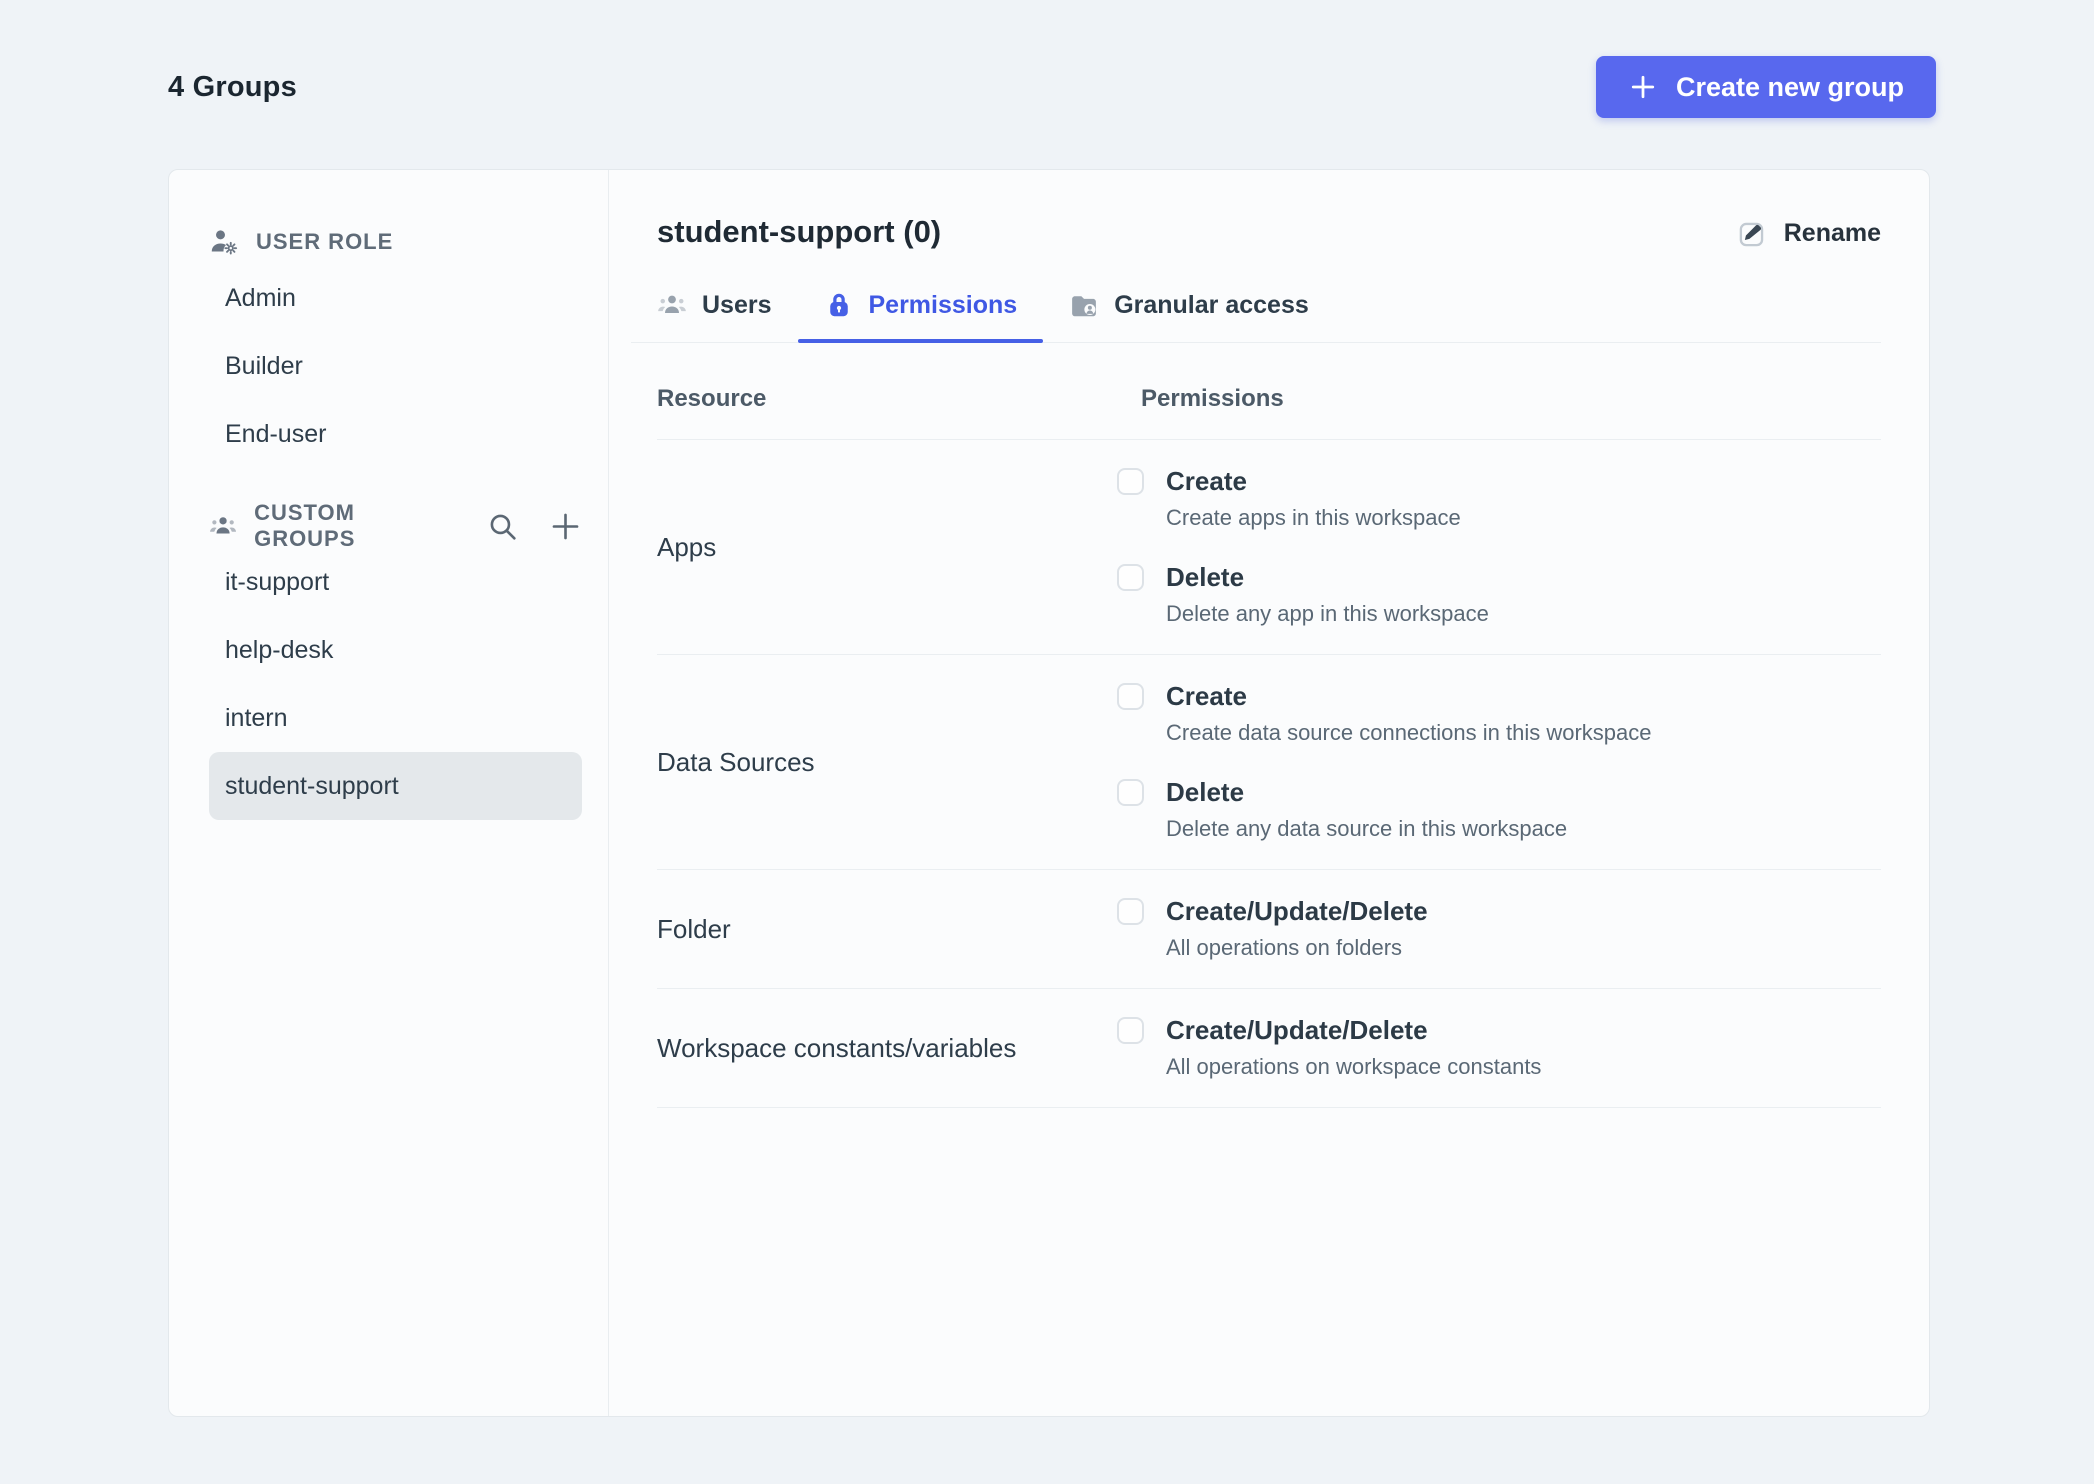 The width and height of the screenshot is (2094, 1484). I want to click on permission-description: All operations on folders, so click(1284, 948).